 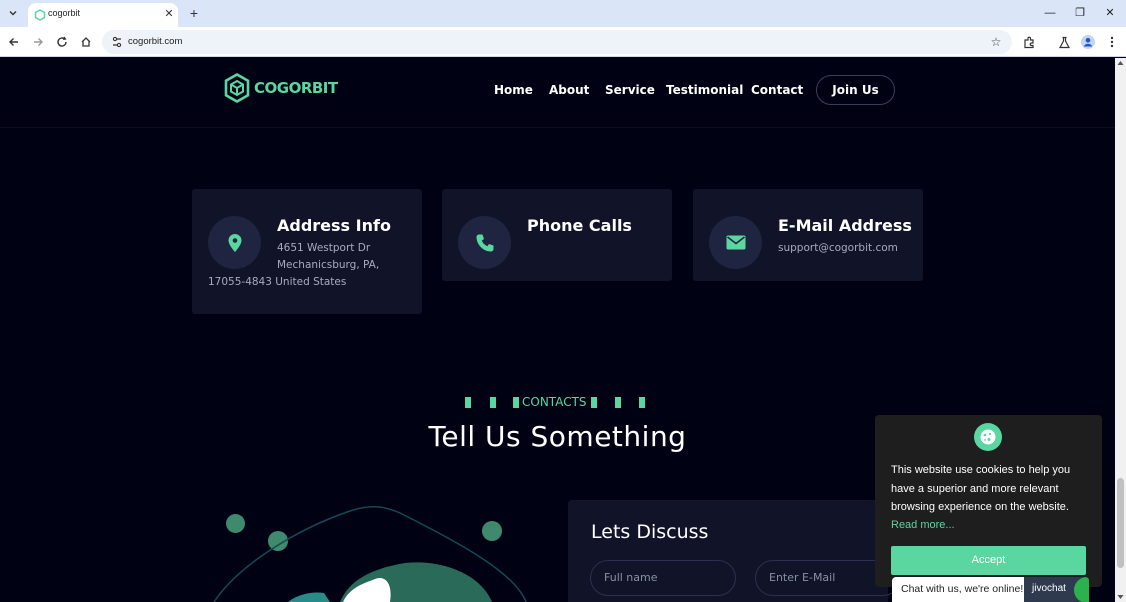 I want to click on arrow-left-icon, so click(x=13, y=42).